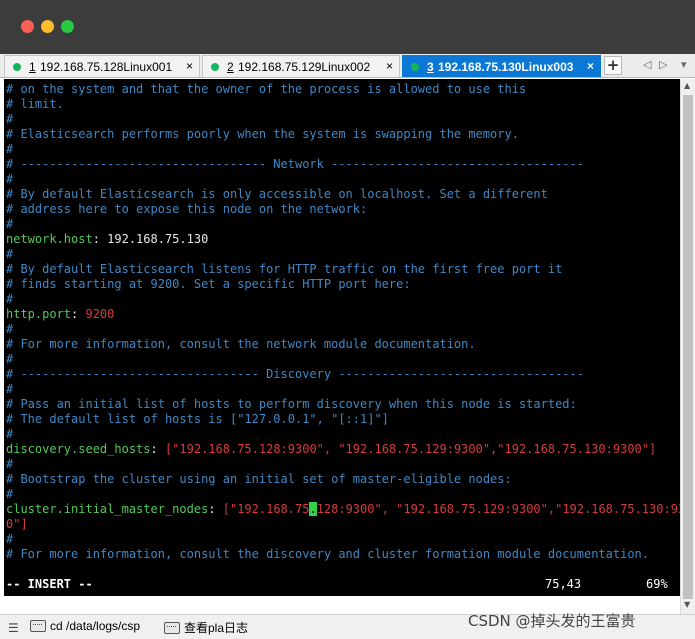 This screenshot has height=639, width=695. I want to click on vim-mode-indicator: -- INSERT --, so click(49, 584).